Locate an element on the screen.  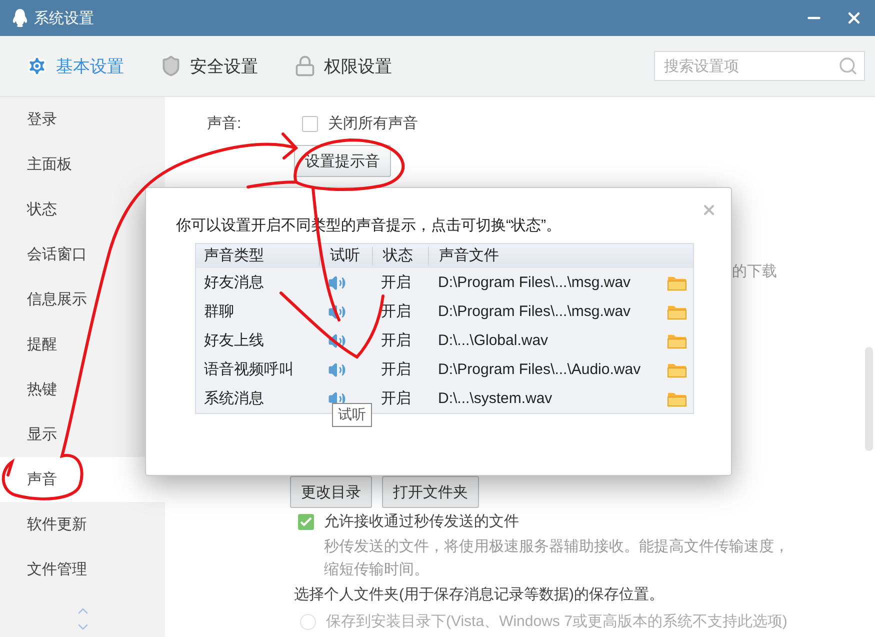
folder-button: 更改目录 is located at coordinates (331, 492).